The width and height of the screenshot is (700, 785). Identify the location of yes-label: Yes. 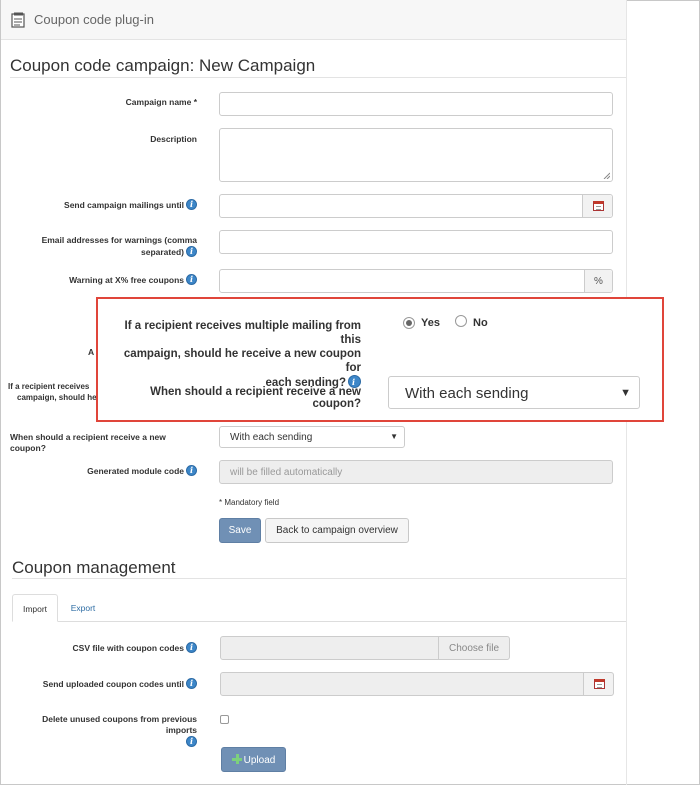
(430, 323).